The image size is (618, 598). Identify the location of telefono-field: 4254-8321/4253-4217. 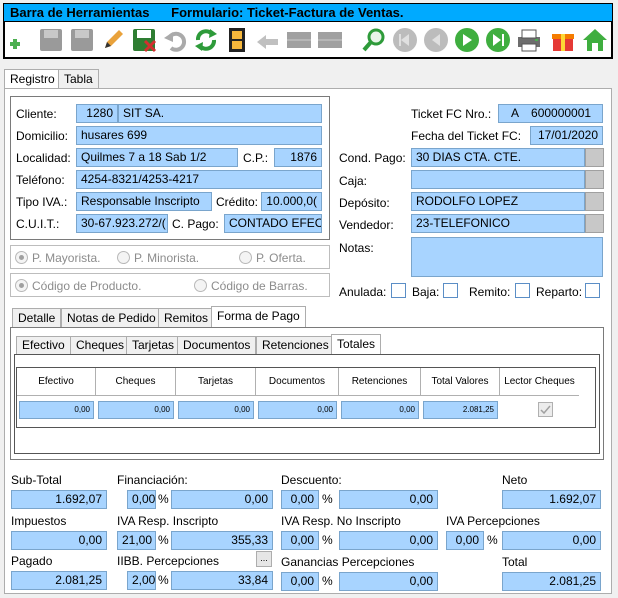
(199, 179).